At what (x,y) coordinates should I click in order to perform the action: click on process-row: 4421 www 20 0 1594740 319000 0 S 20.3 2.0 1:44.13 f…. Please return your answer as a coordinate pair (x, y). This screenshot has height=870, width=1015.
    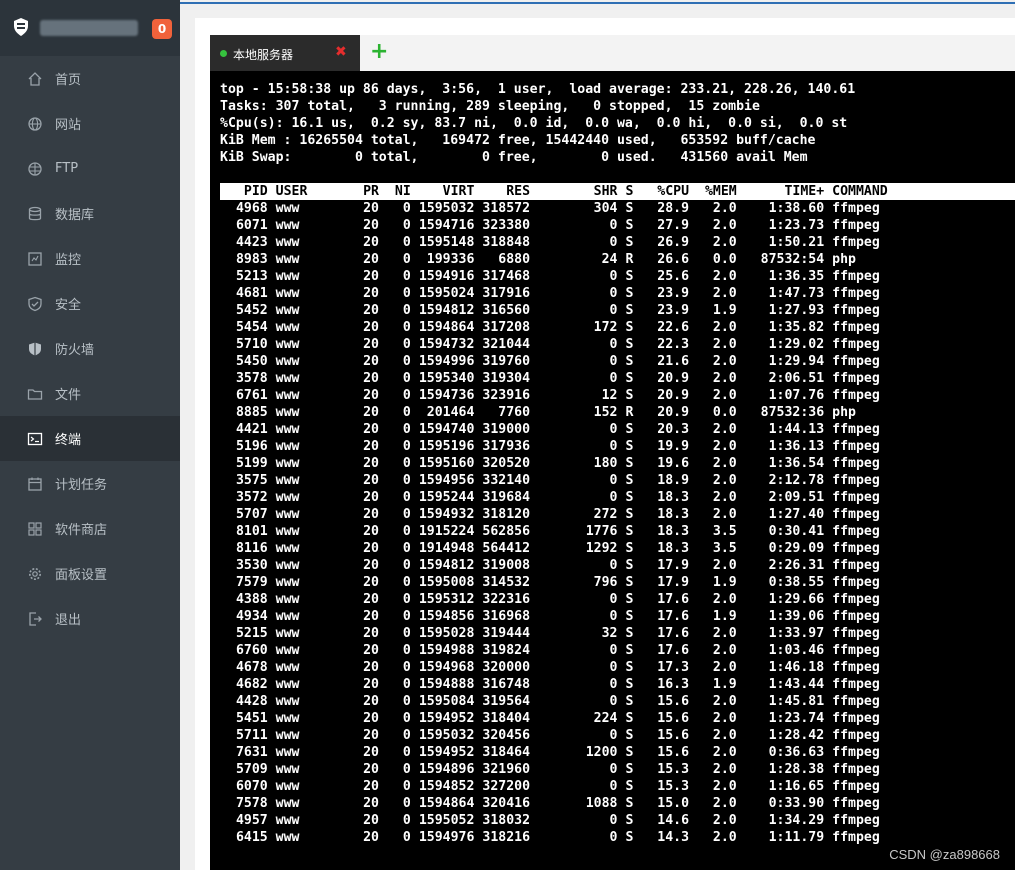
    Looking at the image, I should click on (617, 429).